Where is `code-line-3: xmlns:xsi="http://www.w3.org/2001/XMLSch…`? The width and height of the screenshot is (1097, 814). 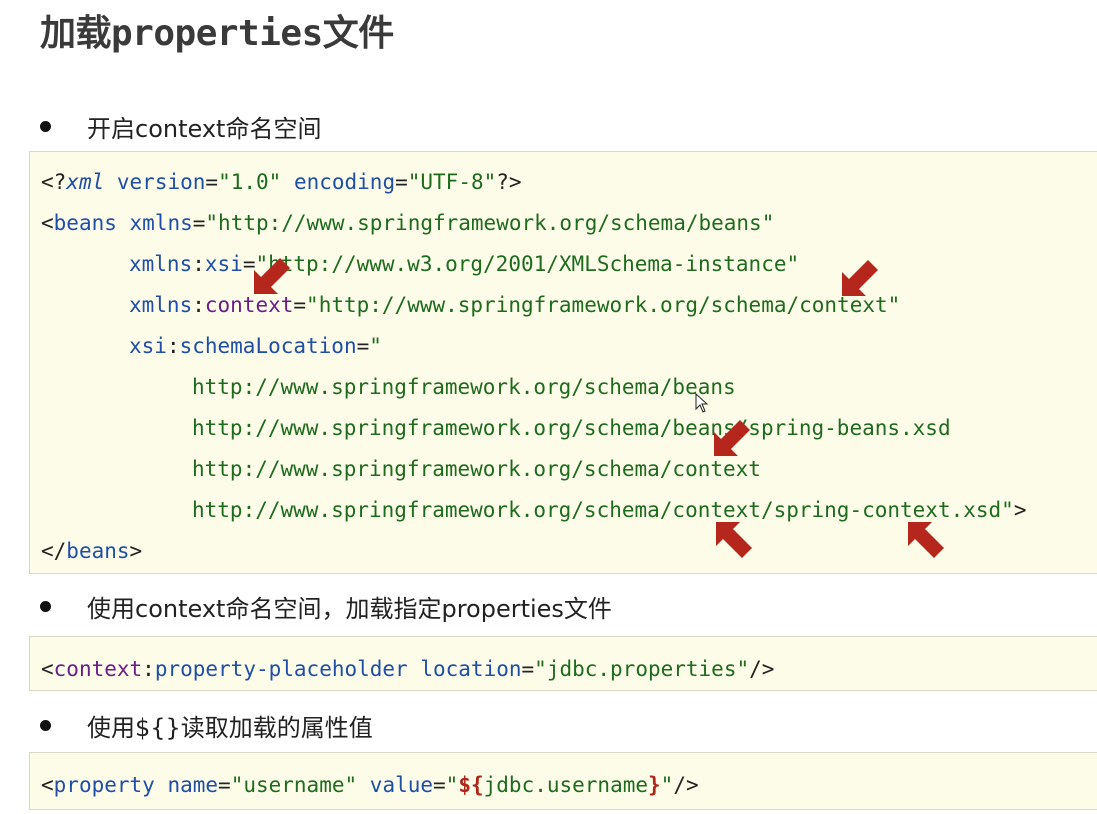
code-line-3: xmlns:xsi="http://www.w3.org/2001/XMLSch… is located at coordinates (464, 264).